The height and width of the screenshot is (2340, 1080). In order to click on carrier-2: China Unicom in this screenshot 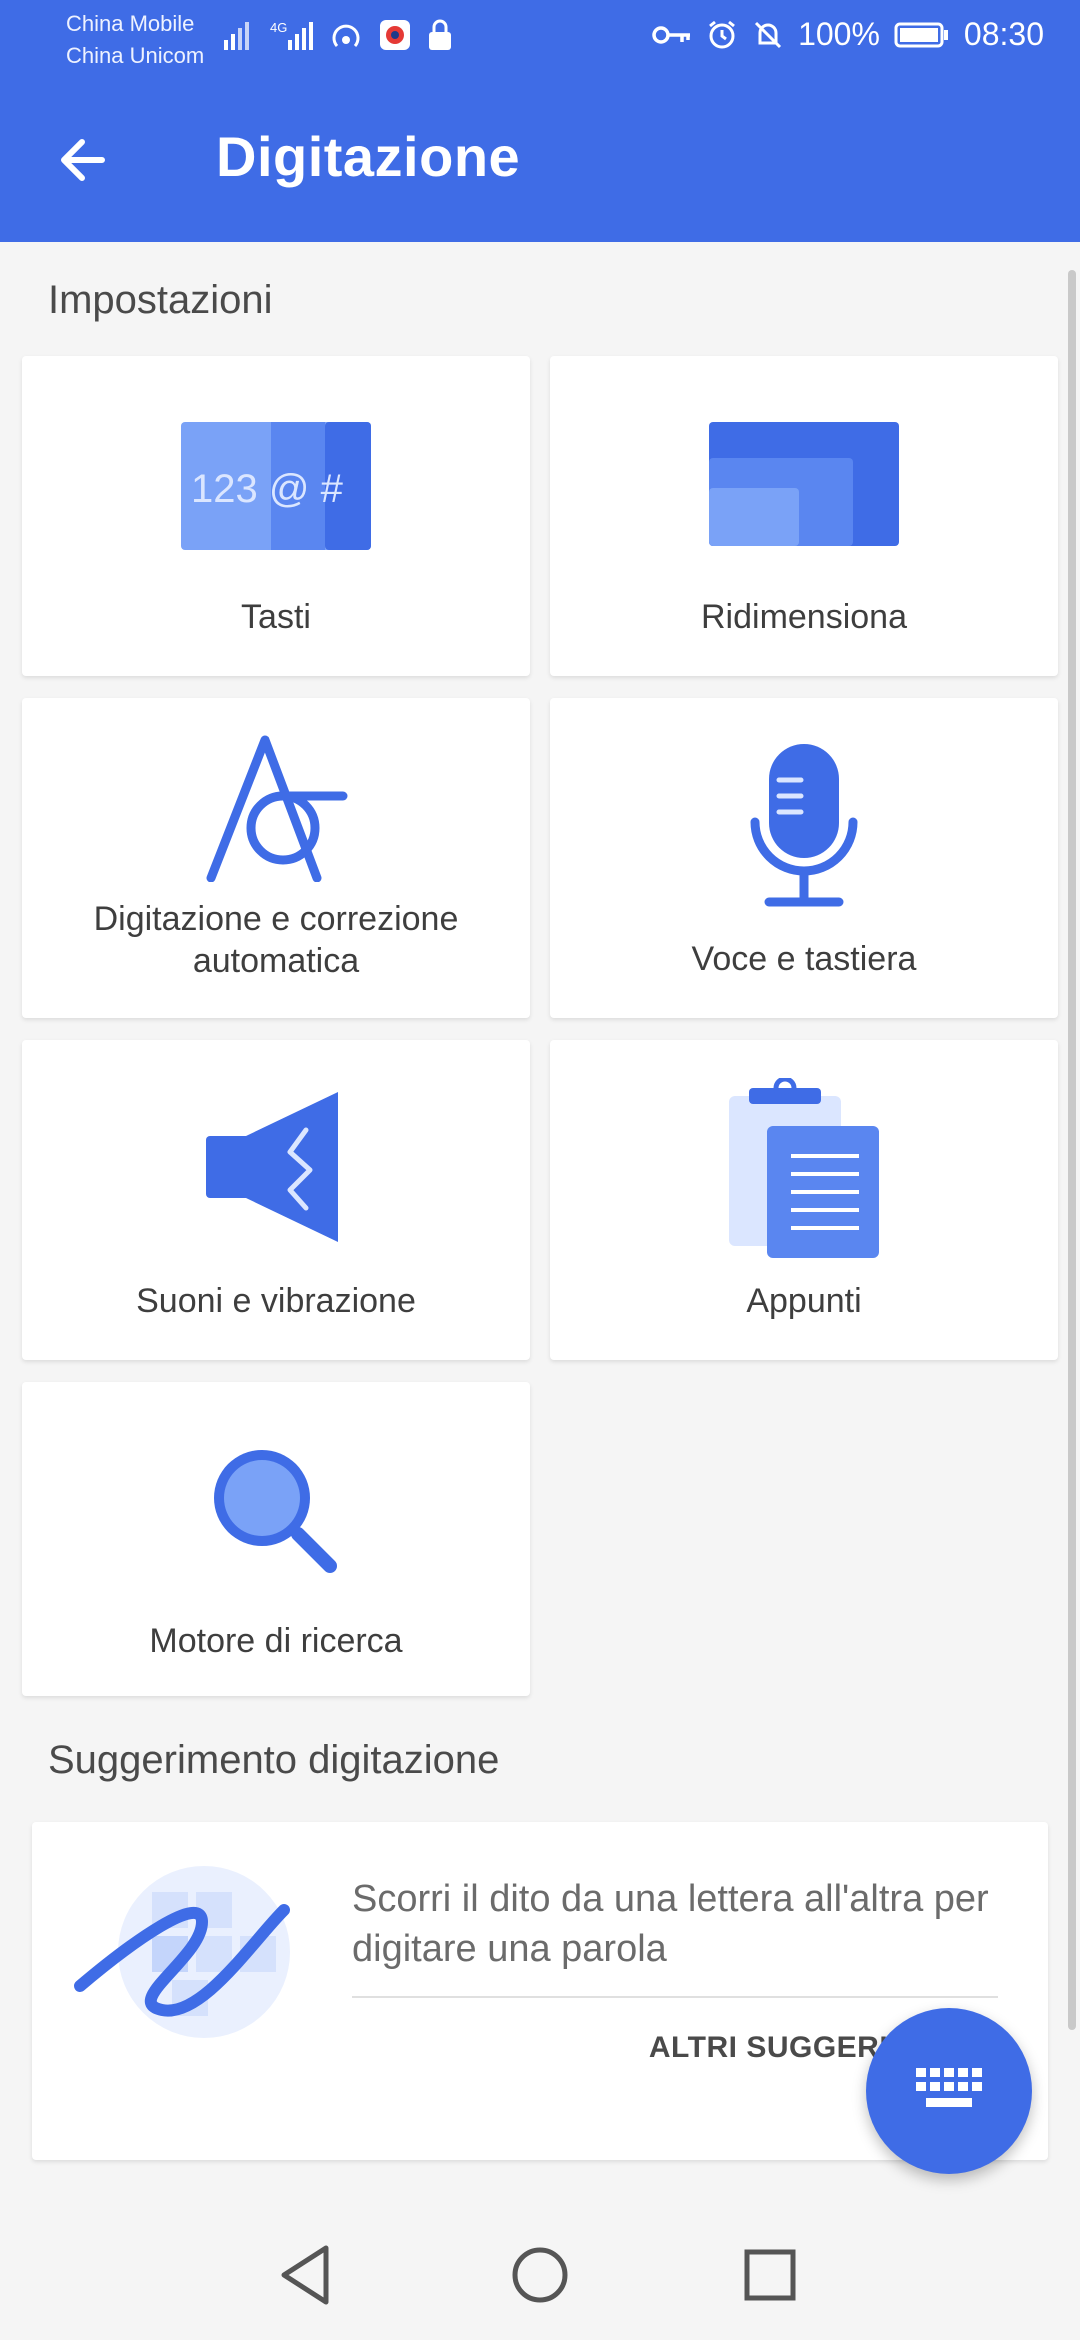, I will do `click(135, 55)`.